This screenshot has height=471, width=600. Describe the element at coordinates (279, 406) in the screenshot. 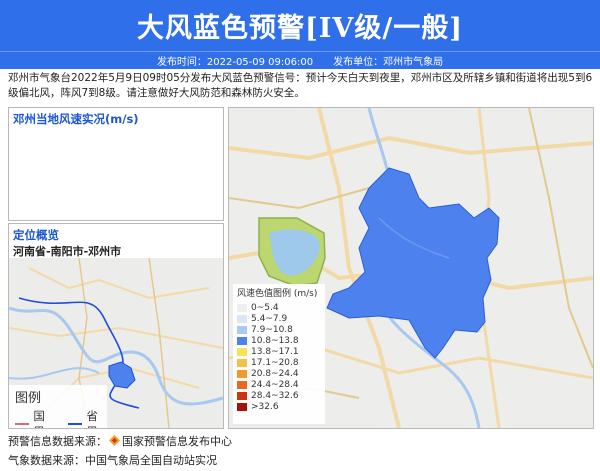

I see `wind-legend-item: >32.6` at that location.